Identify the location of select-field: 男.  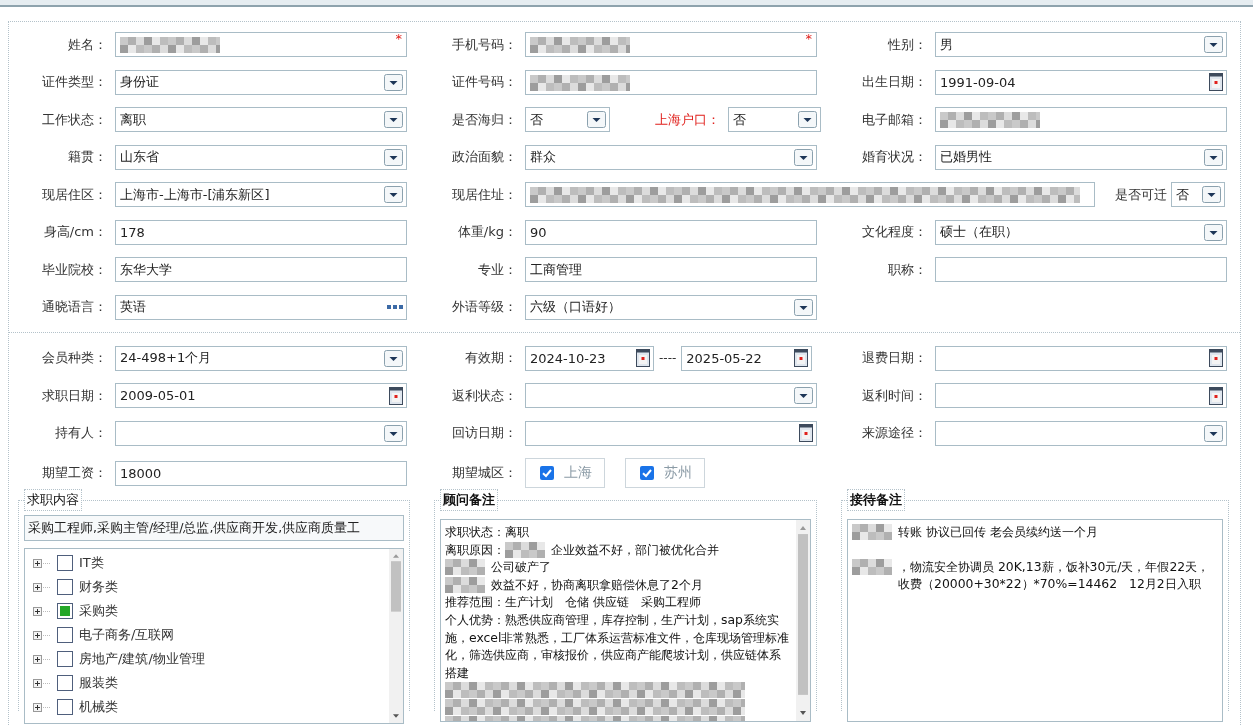
(1081, 44).